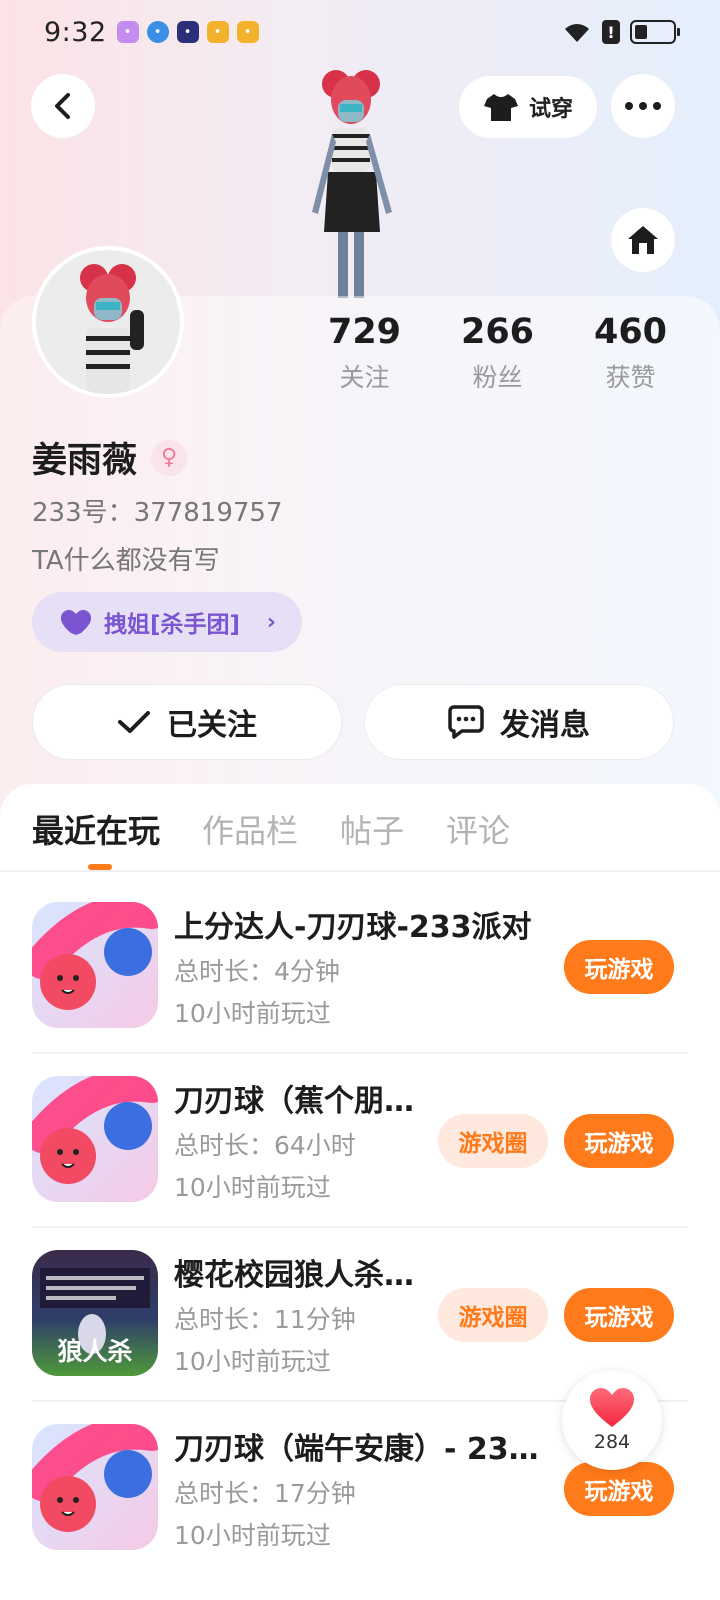 The height and width of the screenshot is (1600, 720). Describe the element at coordinates (75, 32) in the screenshot. I see `status-time: 9:32` at that location.